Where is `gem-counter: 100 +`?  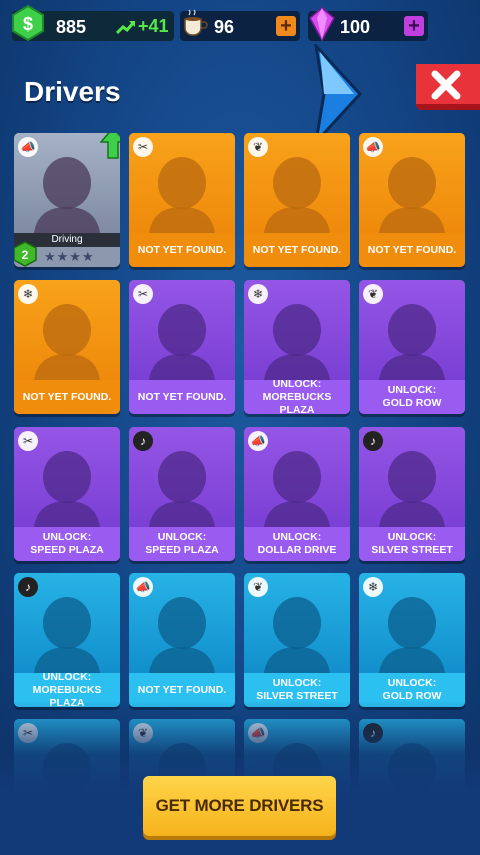 gem-counter: 100 + is located at coordinates (368, 24).